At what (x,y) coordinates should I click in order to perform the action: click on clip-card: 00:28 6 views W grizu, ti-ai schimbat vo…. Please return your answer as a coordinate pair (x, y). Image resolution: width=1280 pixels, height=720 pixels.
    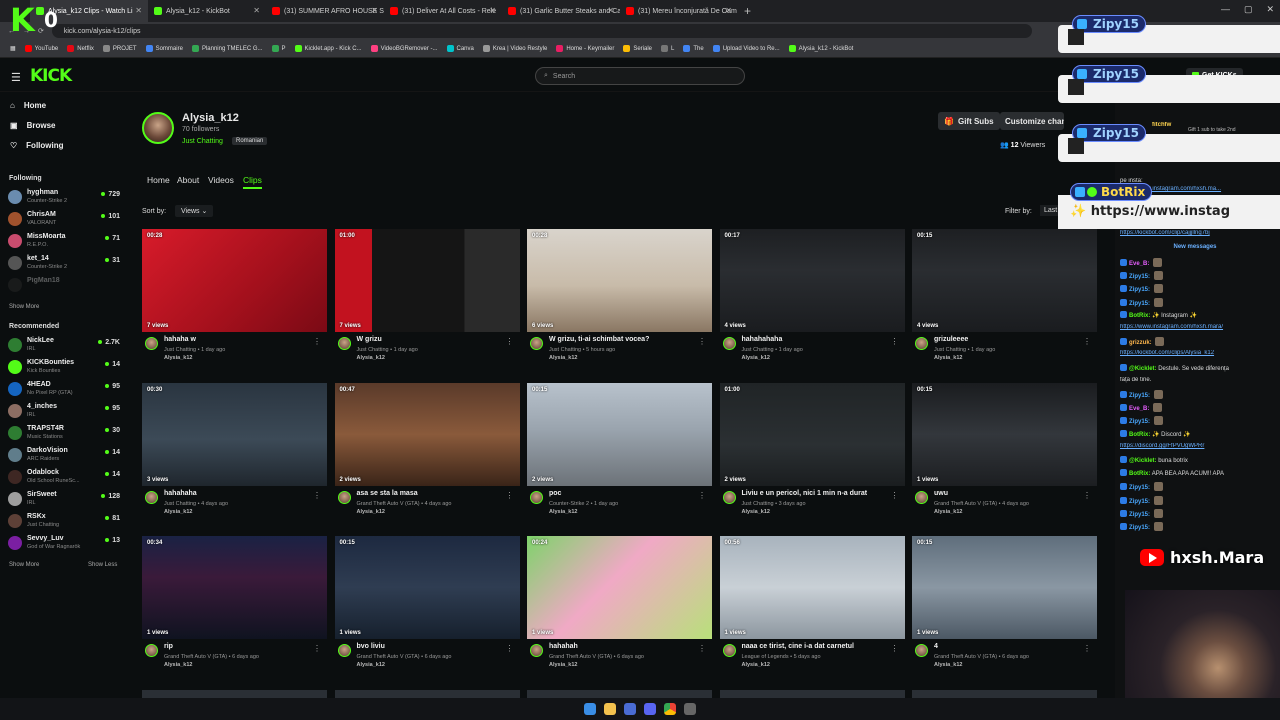
    Looking at the image, I should click on (619, 299).